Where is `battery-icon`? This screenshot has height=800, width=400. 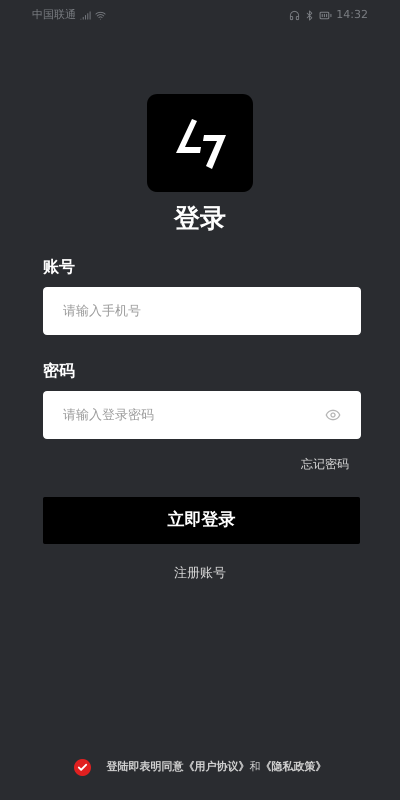
battery-icon is located at coordinates (325, 15).